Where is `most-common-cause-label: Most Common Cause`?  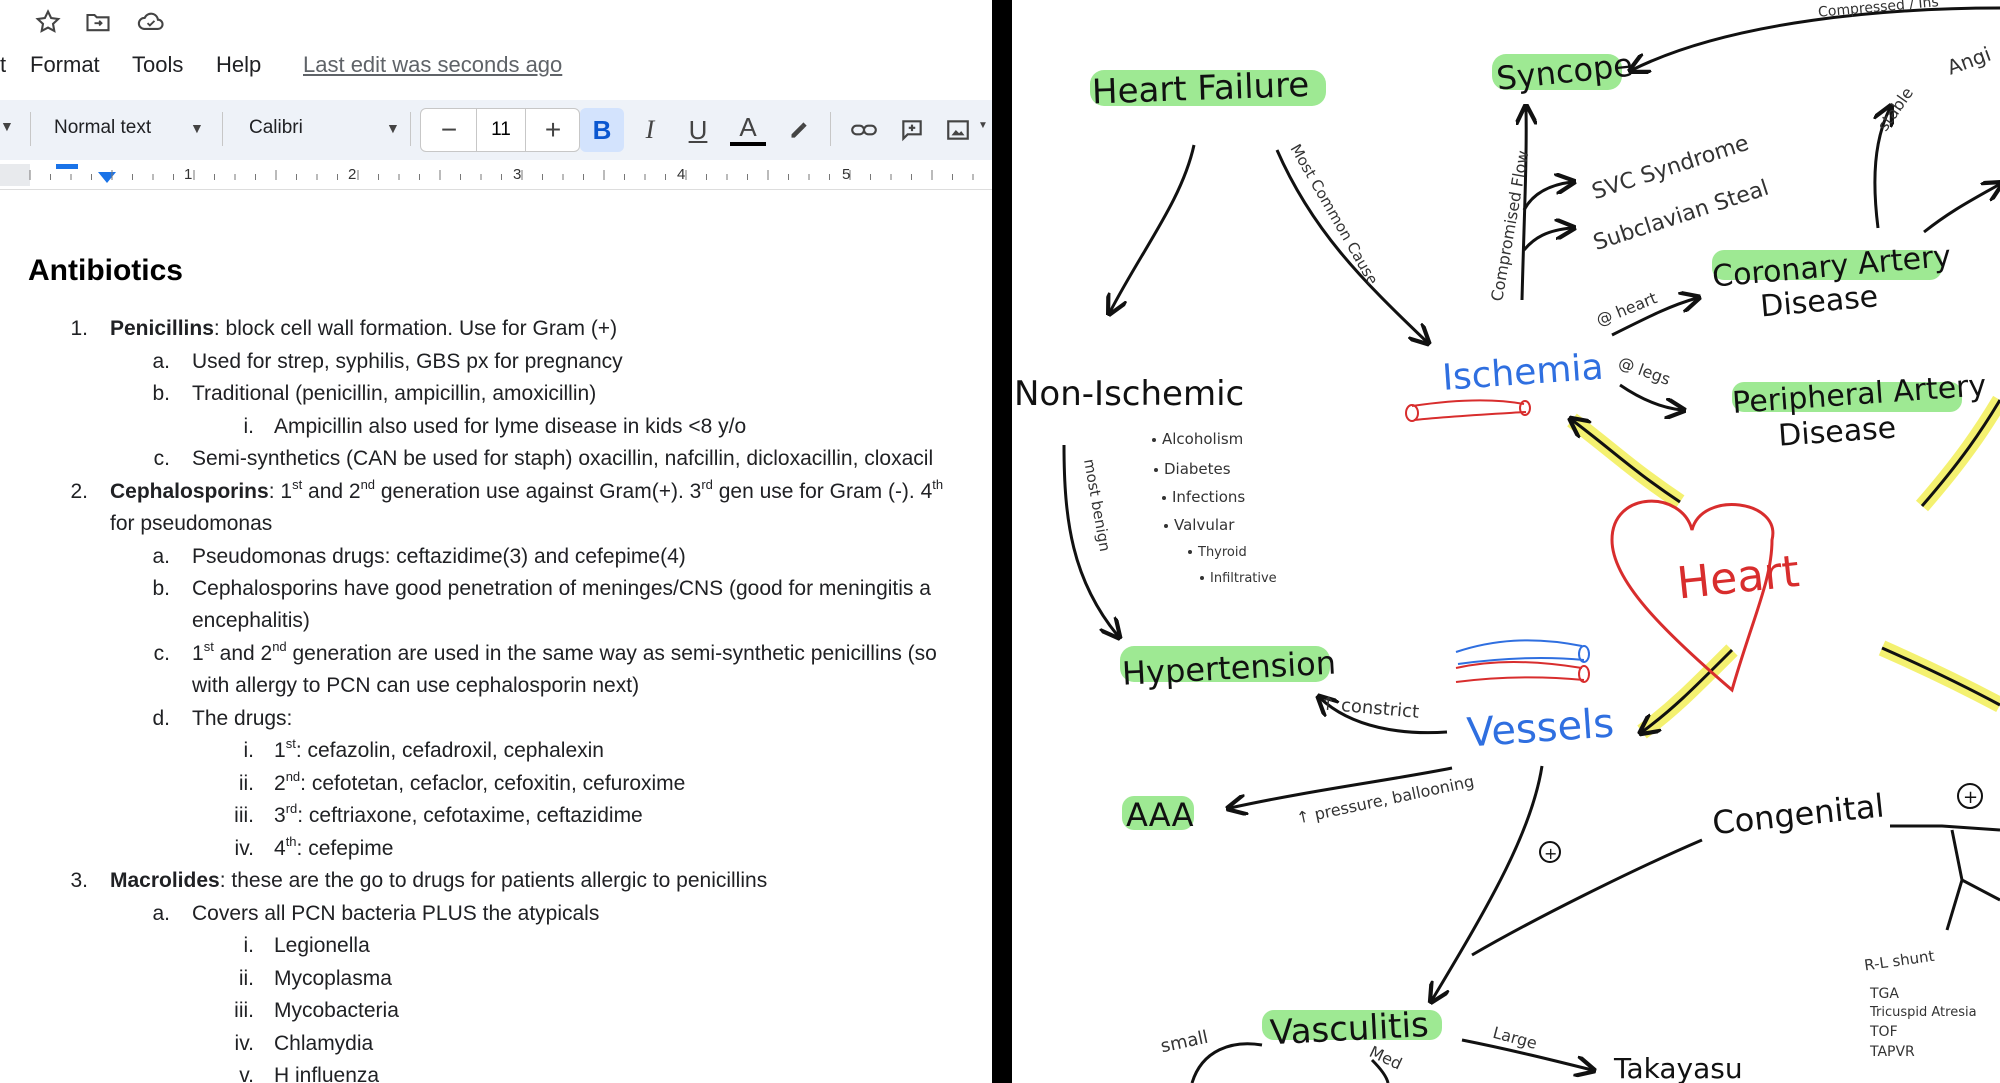 most-common-cause-label: Most Common Cause is located at coordinates (1334, 214).